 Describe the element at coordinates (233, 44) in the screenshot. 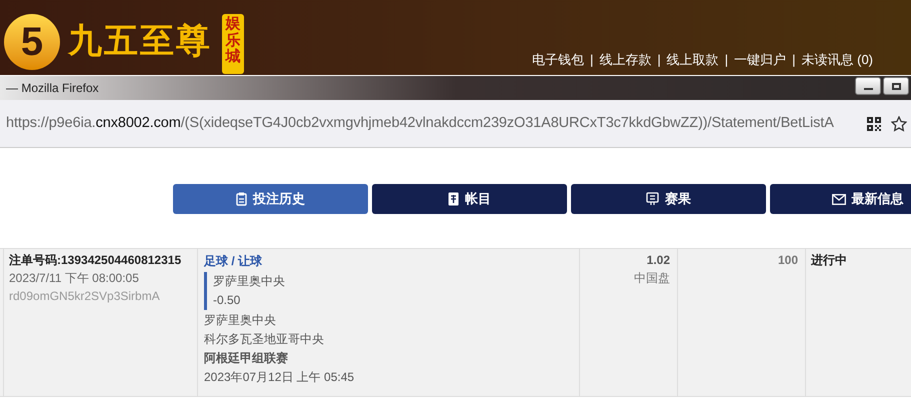

I see `logo-badge: 娱乐城` at that location.